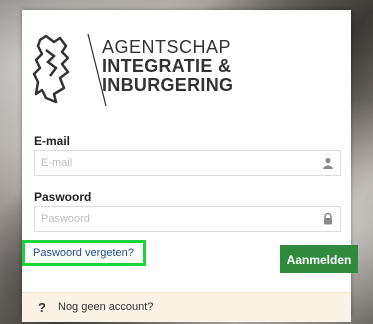 The width and height of the screenshot is (373, 324). I want to click on logo-line-agentschap: AGENTSCHAP, so click(167, 47).